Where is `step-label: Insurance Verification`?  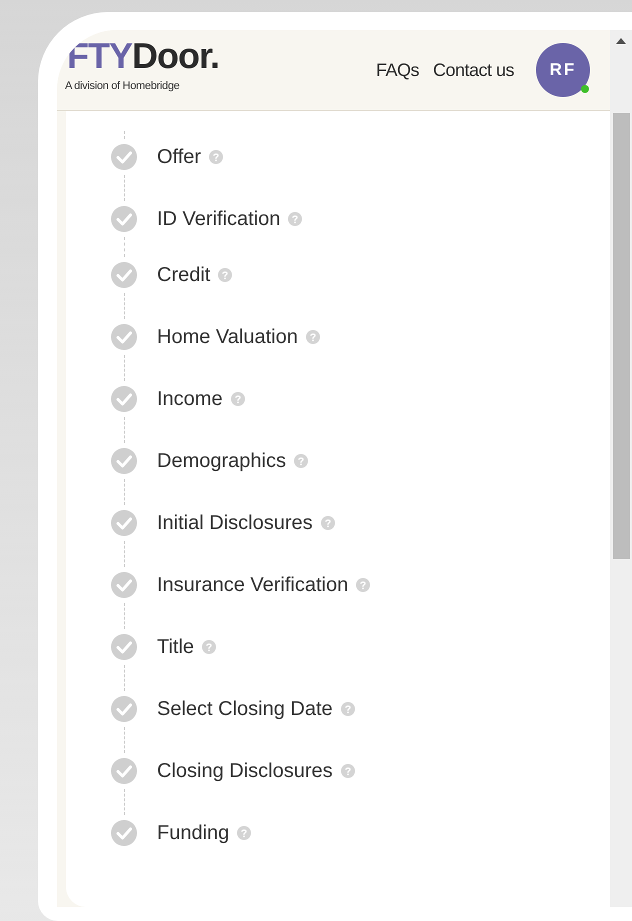
step-label: Insurance Verification is located at coordinates (252, 585).